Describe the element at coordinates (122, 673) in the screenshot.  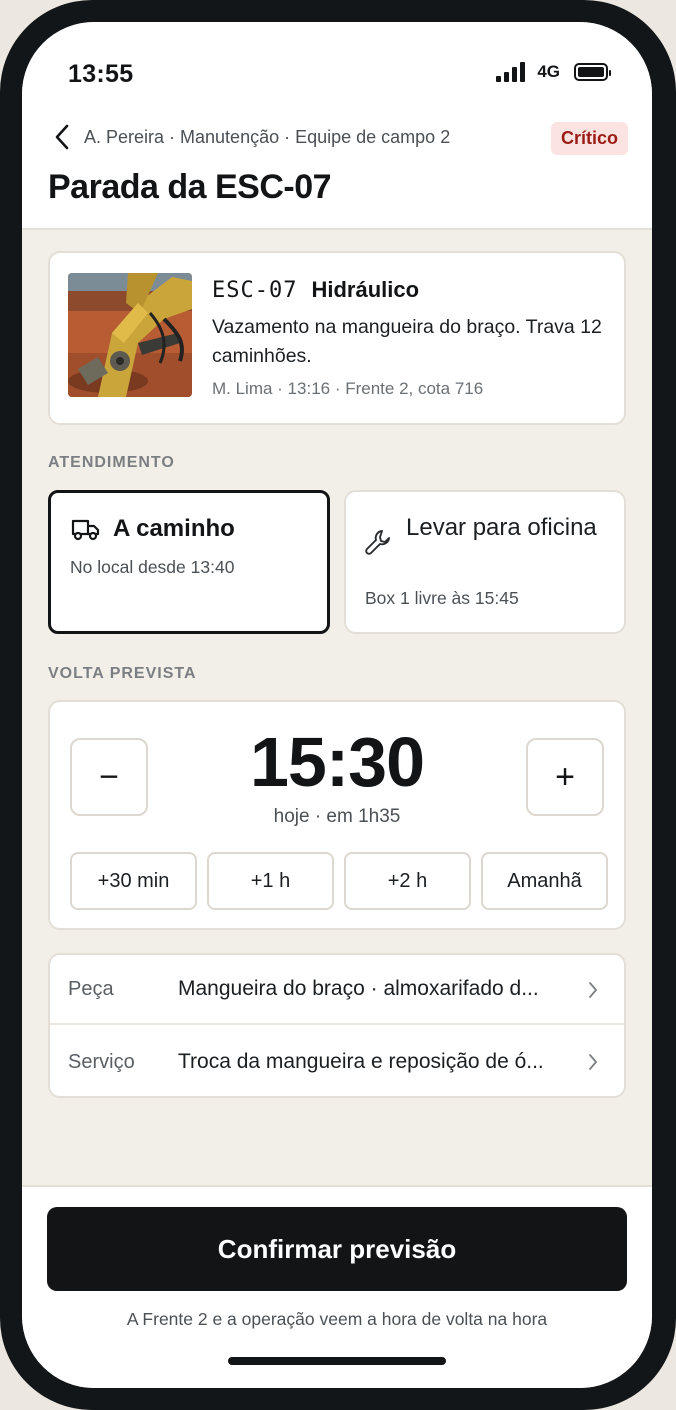
I see `return-section-label: VOLTA PREVISTA` at that location.